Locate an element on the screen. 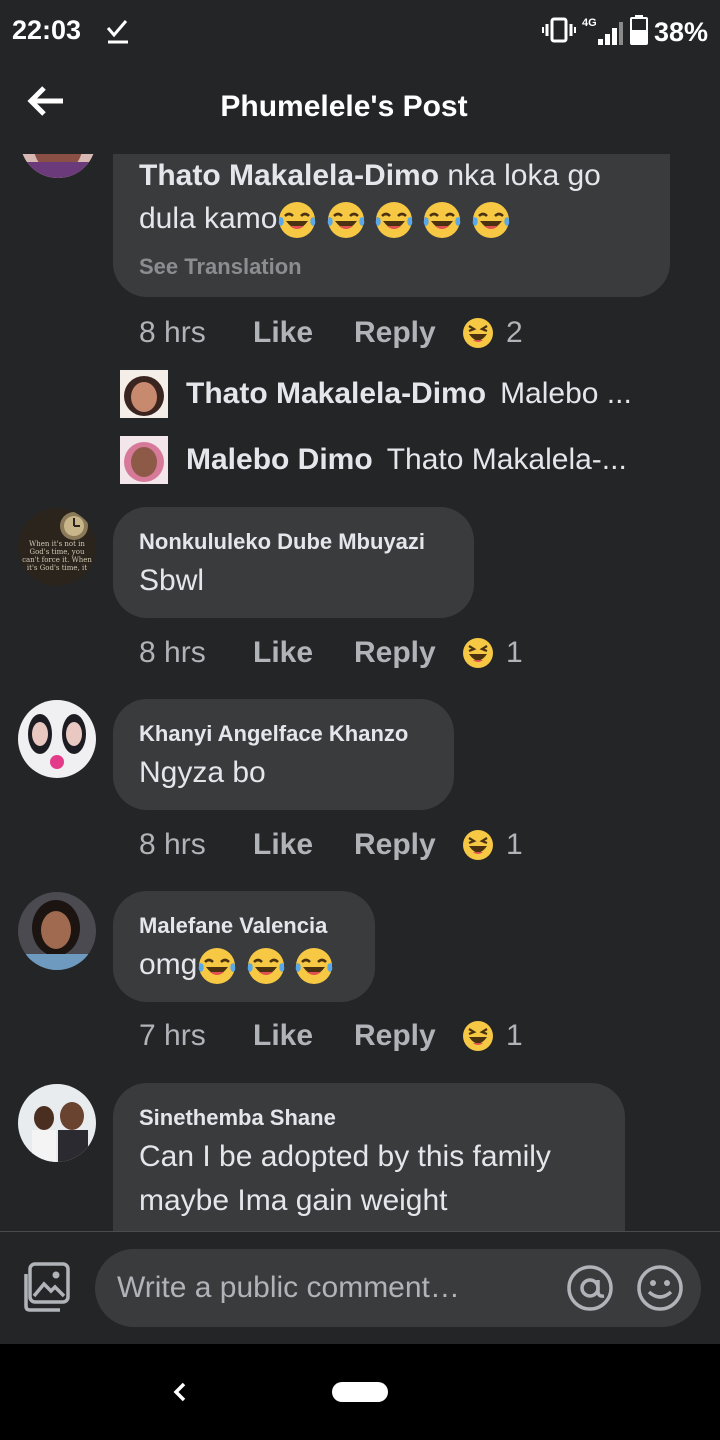 The image size is (720, 1440). battery-percent: 38% is located at coordinates (680, 32).